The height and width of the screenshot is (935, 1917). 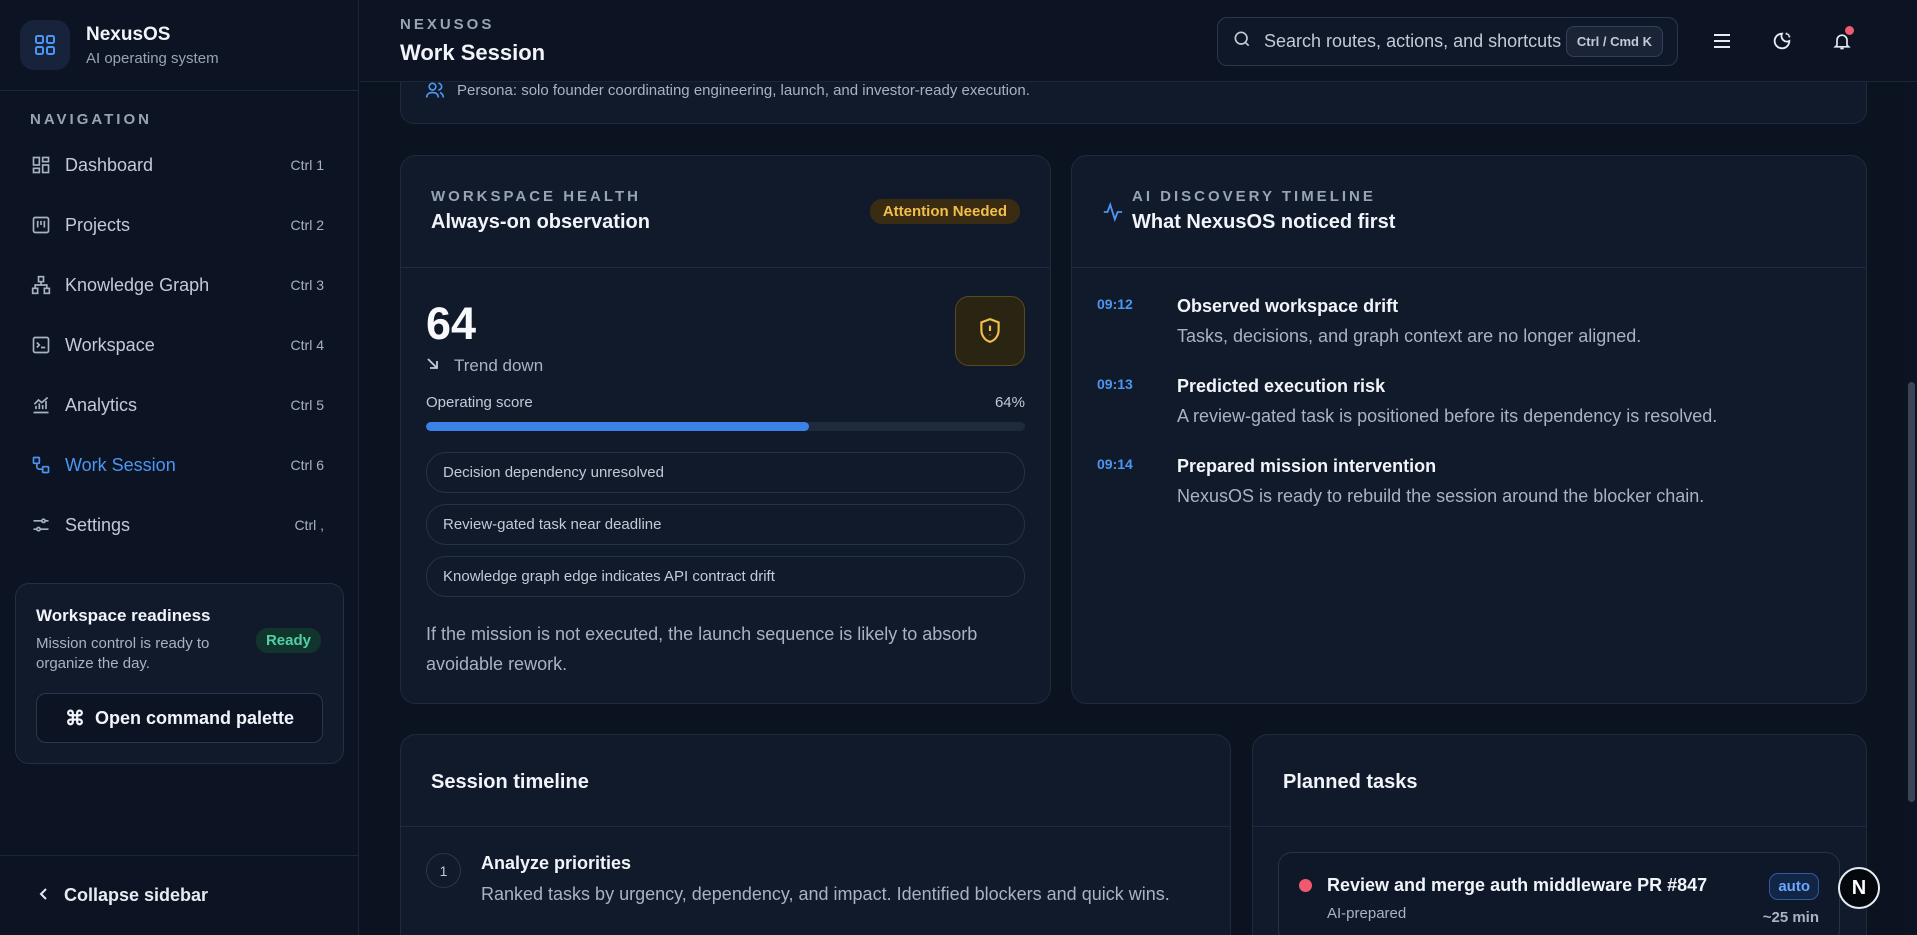 What do you see at coordinates (128, 34) in the screenshot?
I see `brand-name: NexusOS` at bounding box center [128, 34].